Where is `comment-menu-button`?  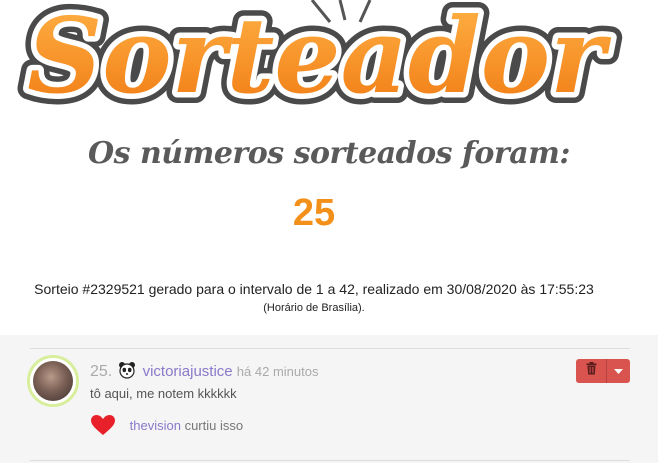 comment-menu-button is located at coordinates (618, 371).